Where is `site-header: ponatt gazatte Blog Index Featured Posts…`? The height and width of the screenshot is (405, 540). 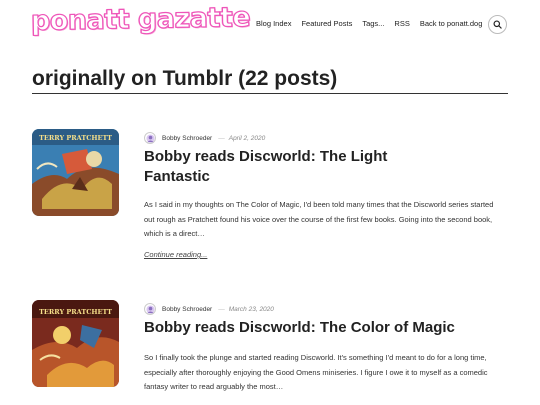 site-header: ponatt gazatte Blog Index Featured Posts… is located at coordinates (270, 24).